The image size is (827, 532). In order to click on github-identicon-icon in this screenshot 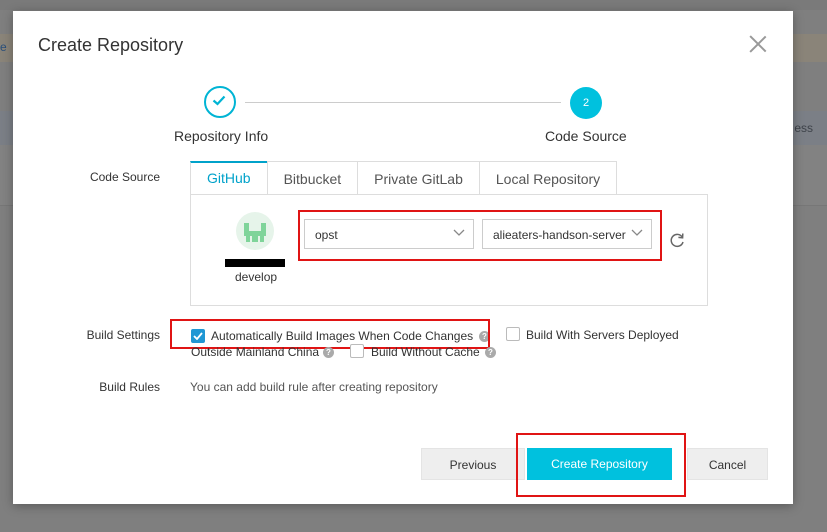, I will do `click(255, 232)`.